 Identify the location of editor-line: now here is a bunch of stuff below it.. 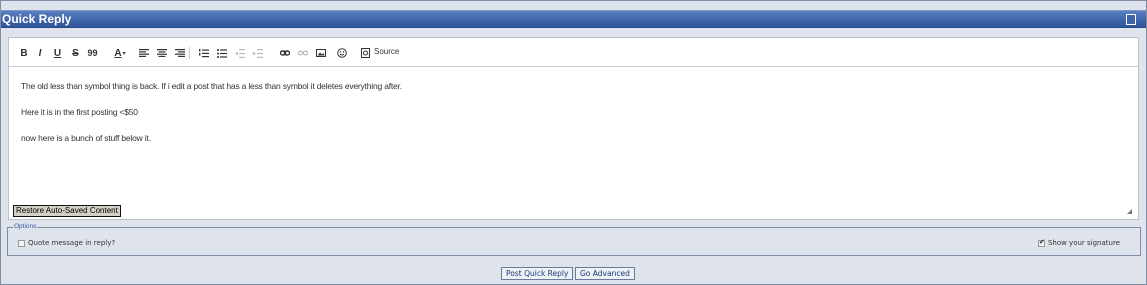
(86, 138).